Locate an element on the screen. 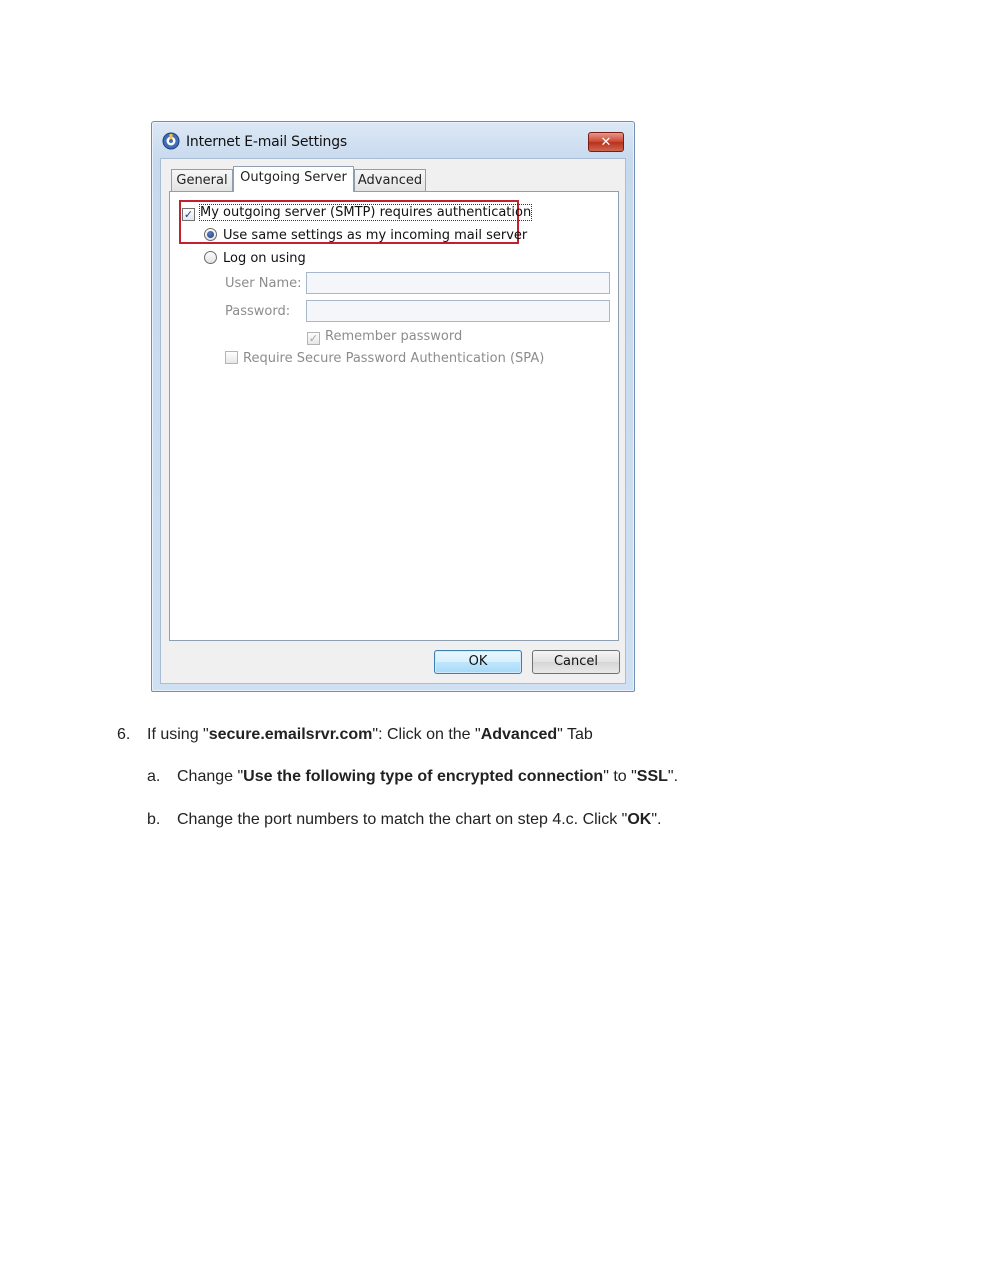 This screenshot has width=990, height=1280. same-settings-radio is located at coordinates (210, 234).